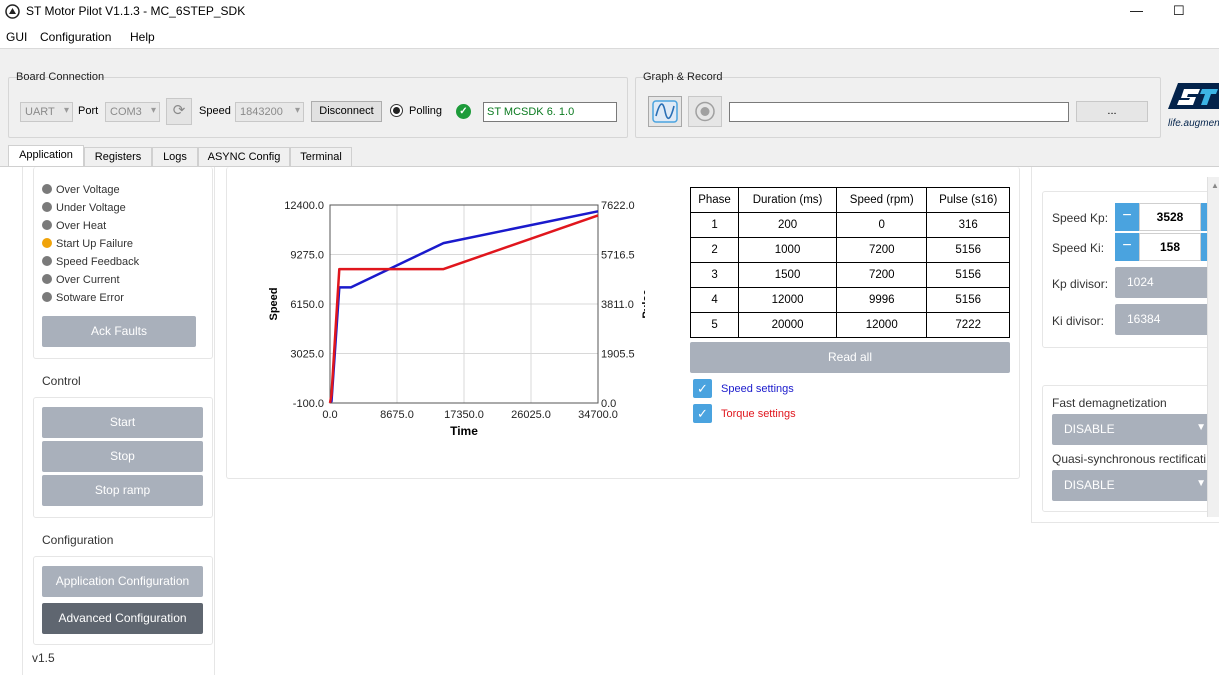  Describe the element at coordinates (244, 157) in the screenshot. I see `tab-async-config: ASYNC Config` at that location.